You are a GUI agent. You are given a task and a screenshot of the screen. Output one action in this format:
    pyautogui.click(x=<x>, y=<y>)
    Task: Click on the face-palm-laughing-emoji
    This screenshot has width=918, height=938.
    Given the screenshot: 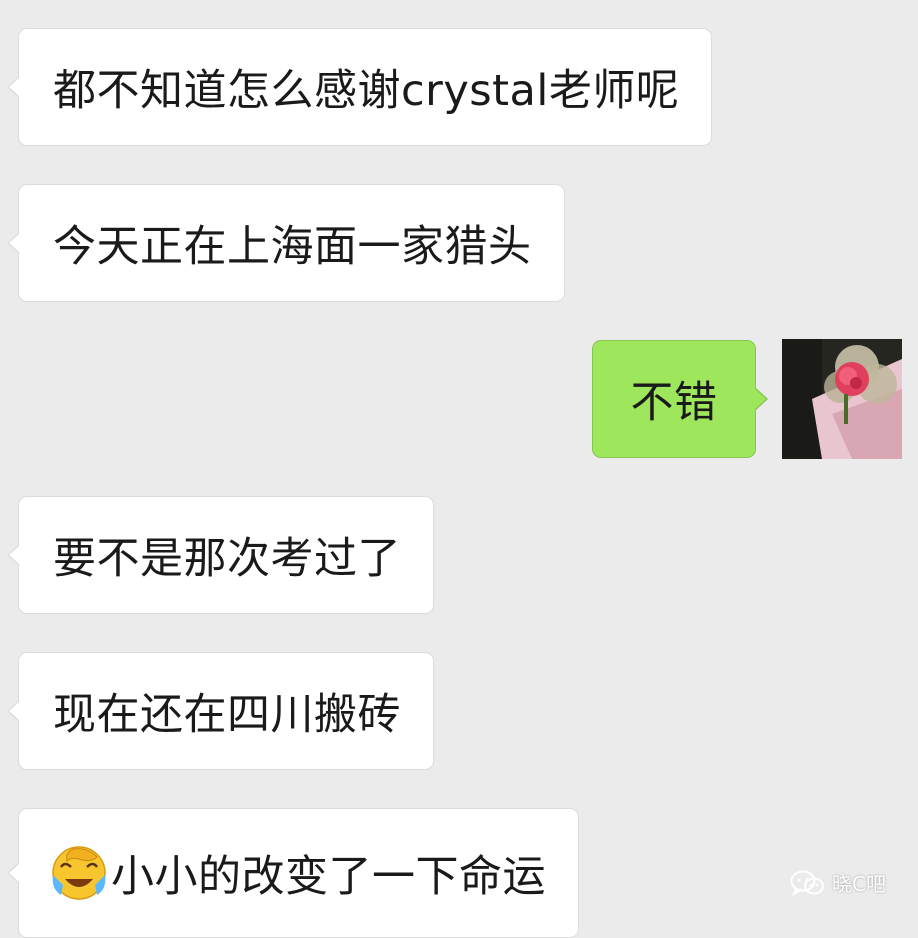 What is the action you would take?
    pyautogui.click(x=79, y=873)
    